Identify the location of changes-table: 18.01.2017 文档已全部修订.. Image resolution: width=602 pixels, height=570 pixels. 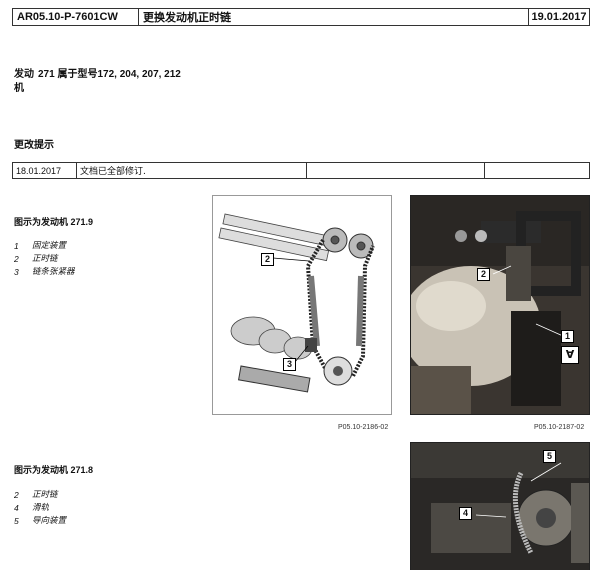
(301, 170).